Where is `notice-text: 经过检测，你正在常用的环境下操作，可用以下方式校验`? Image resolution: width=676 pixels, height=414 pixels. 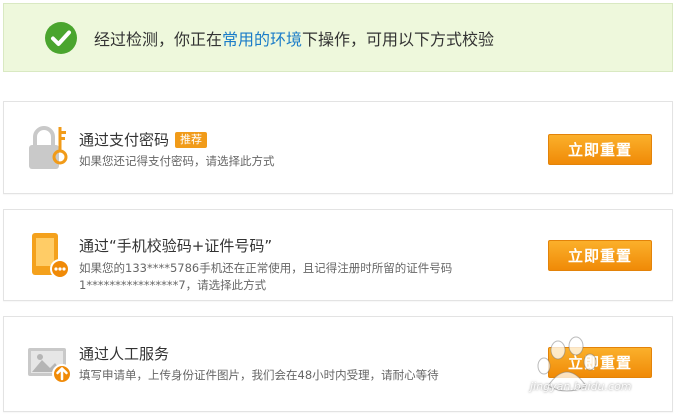
notice-text: 经过检测，你正在常用的环境下操作，可用以下方式校验 is located at coordinates (294, 38).